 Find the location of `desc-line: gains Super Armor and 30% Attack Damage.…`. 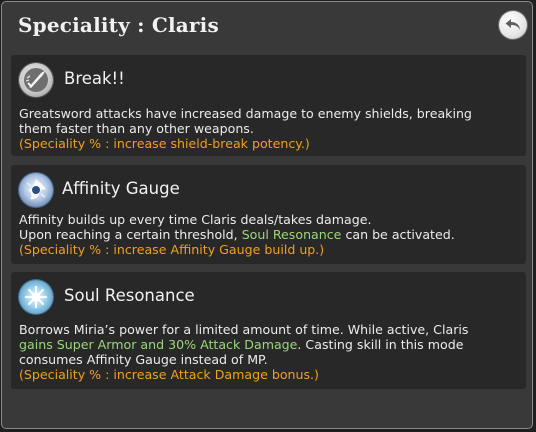

desc-line: gains Super Armor and 30% Attack Damage.… is located at coordinates (268, 344).